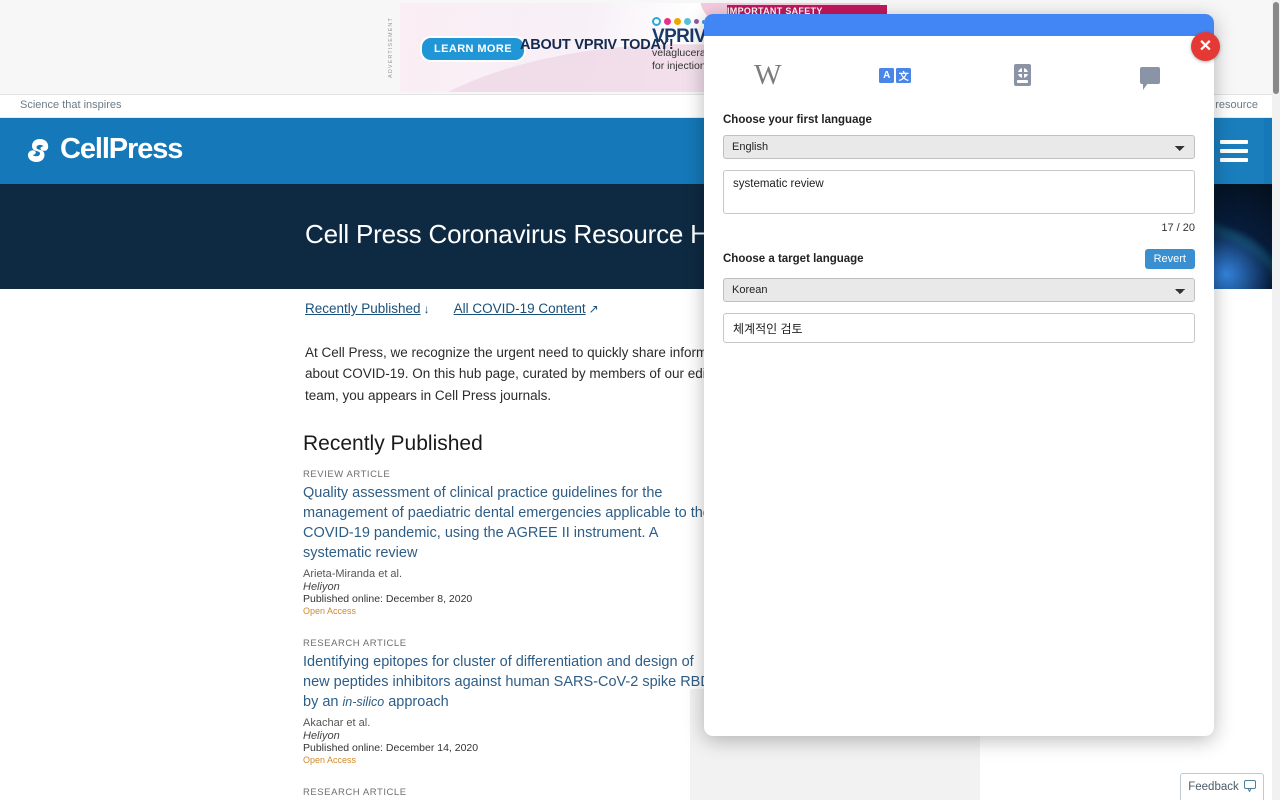 This screenshot has height=800, width=1280. I want to click on page-title: Cell Press Coronavirus Resource Hub, so click(521, 234).